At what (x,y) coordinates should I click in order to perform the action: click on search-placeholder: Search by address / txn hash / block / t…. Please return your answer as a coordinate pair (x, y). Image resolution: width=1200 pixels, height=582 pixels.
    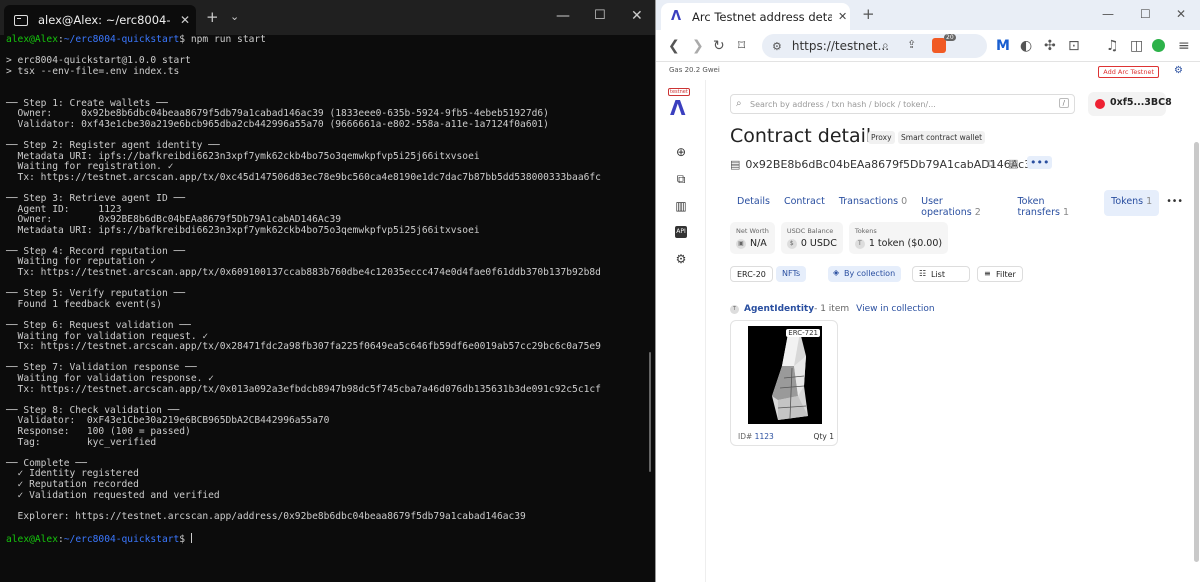
    Looking at the image, I should click on (843, 104).